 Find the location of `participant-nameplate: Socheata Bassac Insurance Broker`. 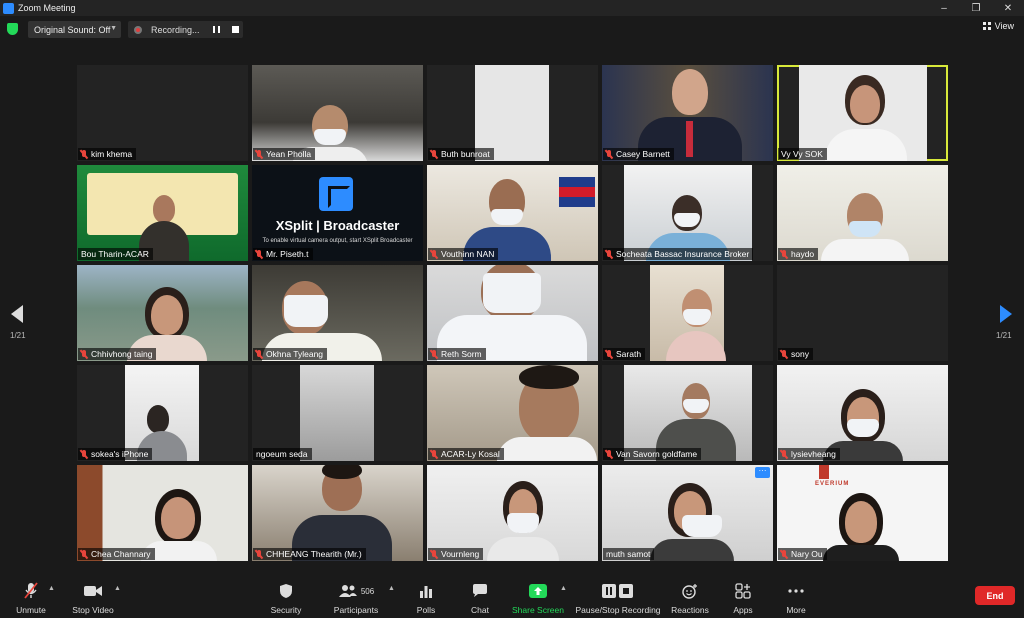

participant-nameplate: Socheata Bassac Insurance Broker is located at coordinates (678, 254).